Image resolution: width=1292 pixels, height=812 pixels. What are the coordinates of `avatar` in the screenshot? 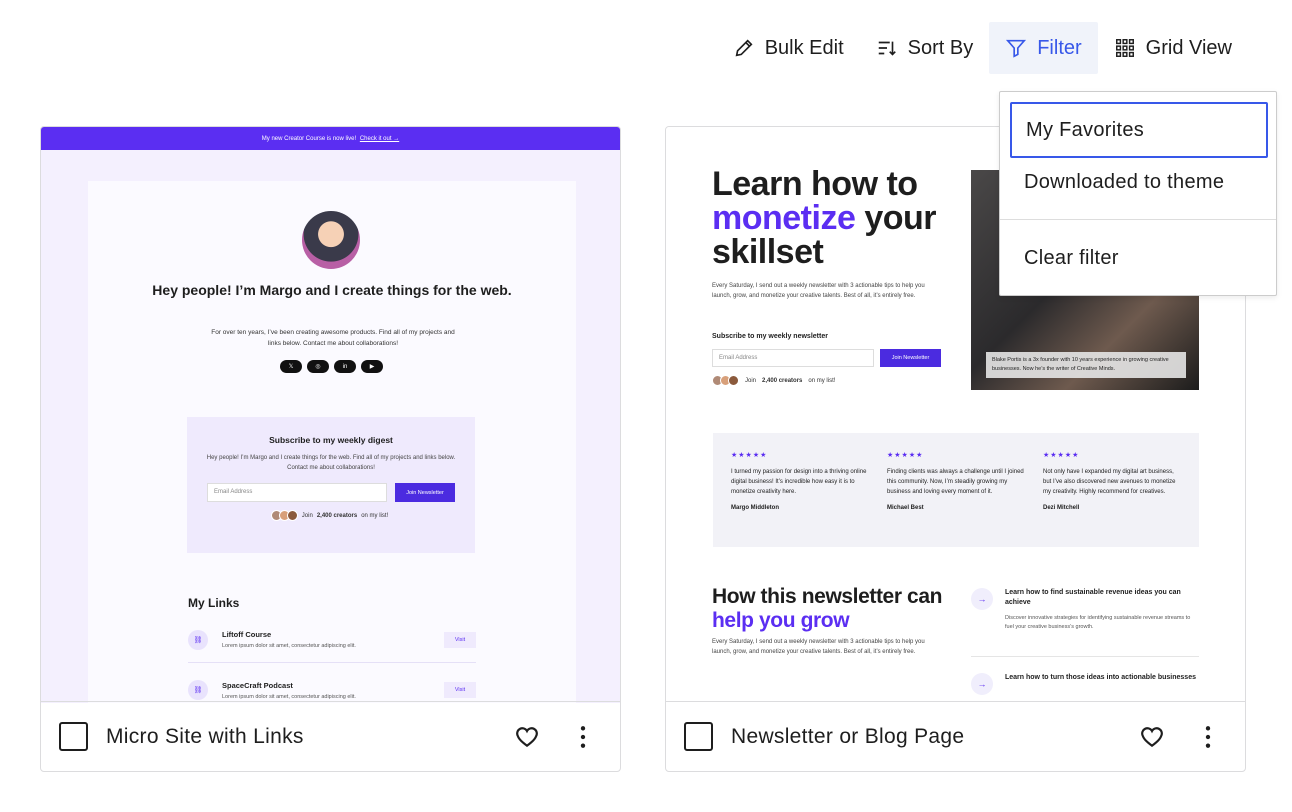 It's located at (331, 240).